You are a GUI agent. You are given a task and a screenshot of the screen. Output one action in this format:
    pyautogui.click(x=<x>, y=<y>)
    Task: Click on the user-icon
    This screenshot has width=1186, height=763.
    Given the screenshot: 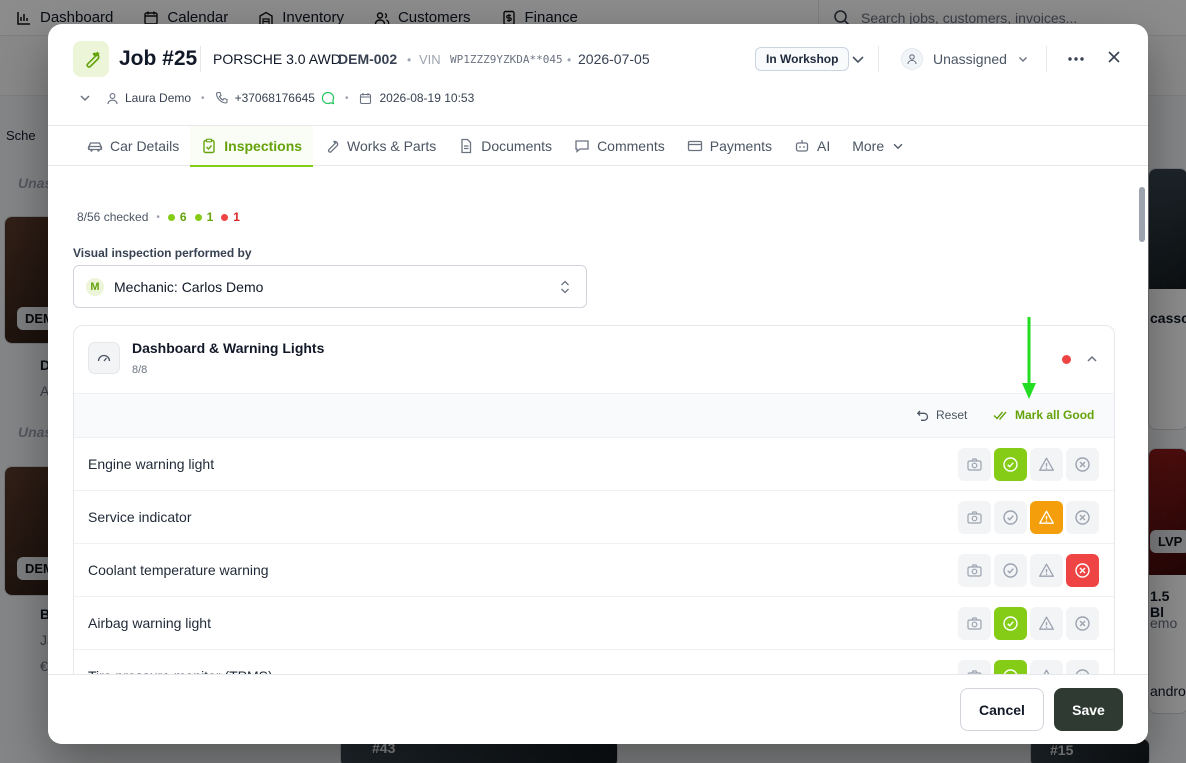 What is the action you would take?
    pyautogui.click(x=912, y=59)
    